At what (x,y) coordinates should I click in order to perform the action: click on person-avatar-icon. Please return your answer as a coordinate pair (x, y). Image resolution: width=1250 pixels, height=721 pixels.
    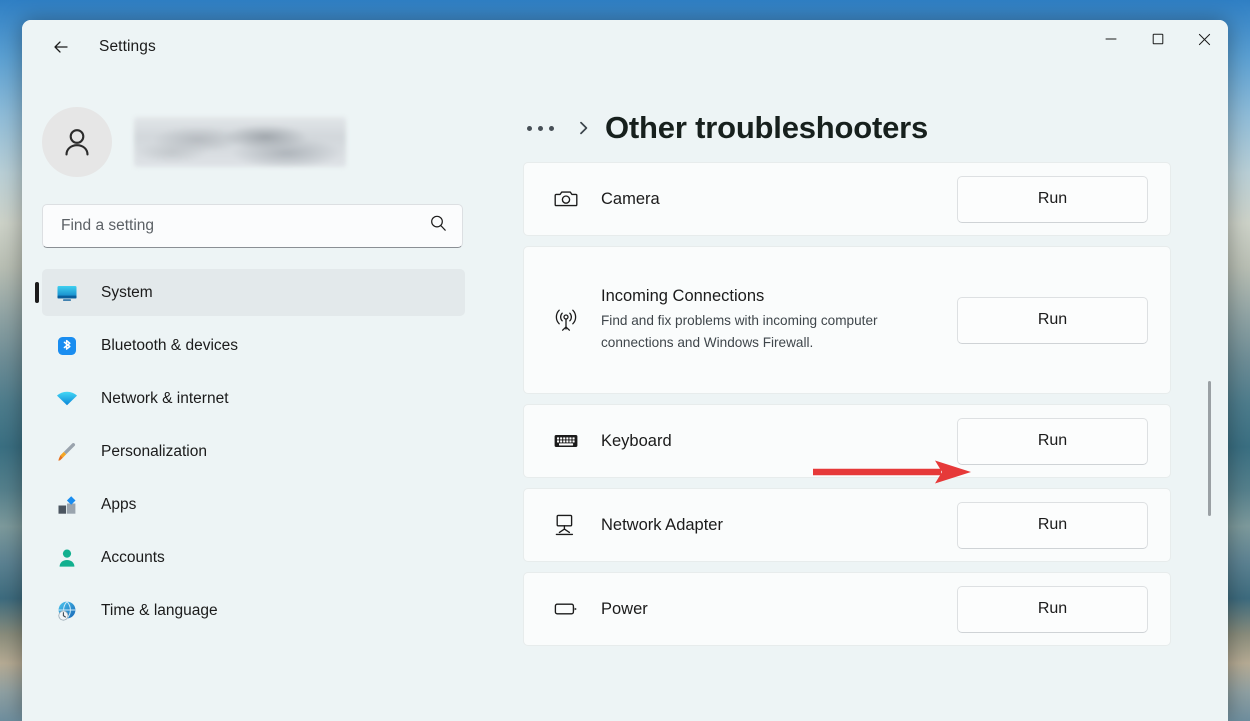
    Looking at the image, I should click on (77, 142).